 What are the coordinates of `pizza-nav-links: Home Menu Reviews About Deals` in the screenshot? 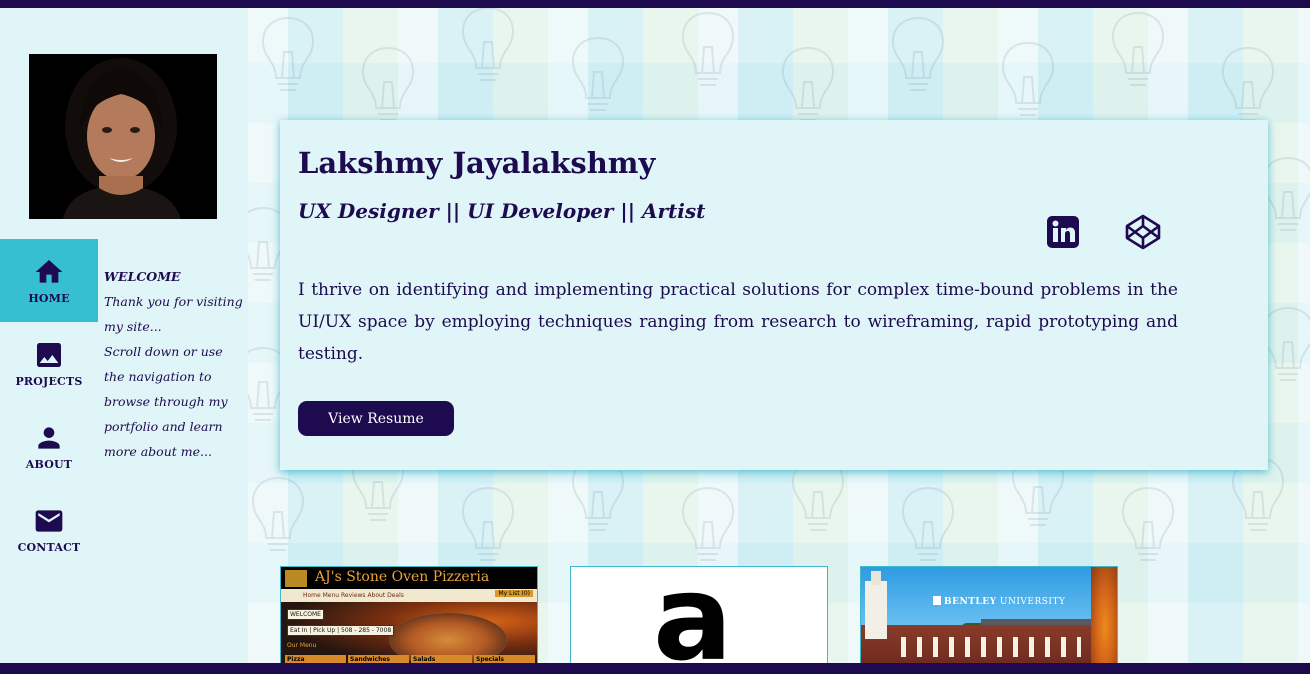 It's located at (353, 595).